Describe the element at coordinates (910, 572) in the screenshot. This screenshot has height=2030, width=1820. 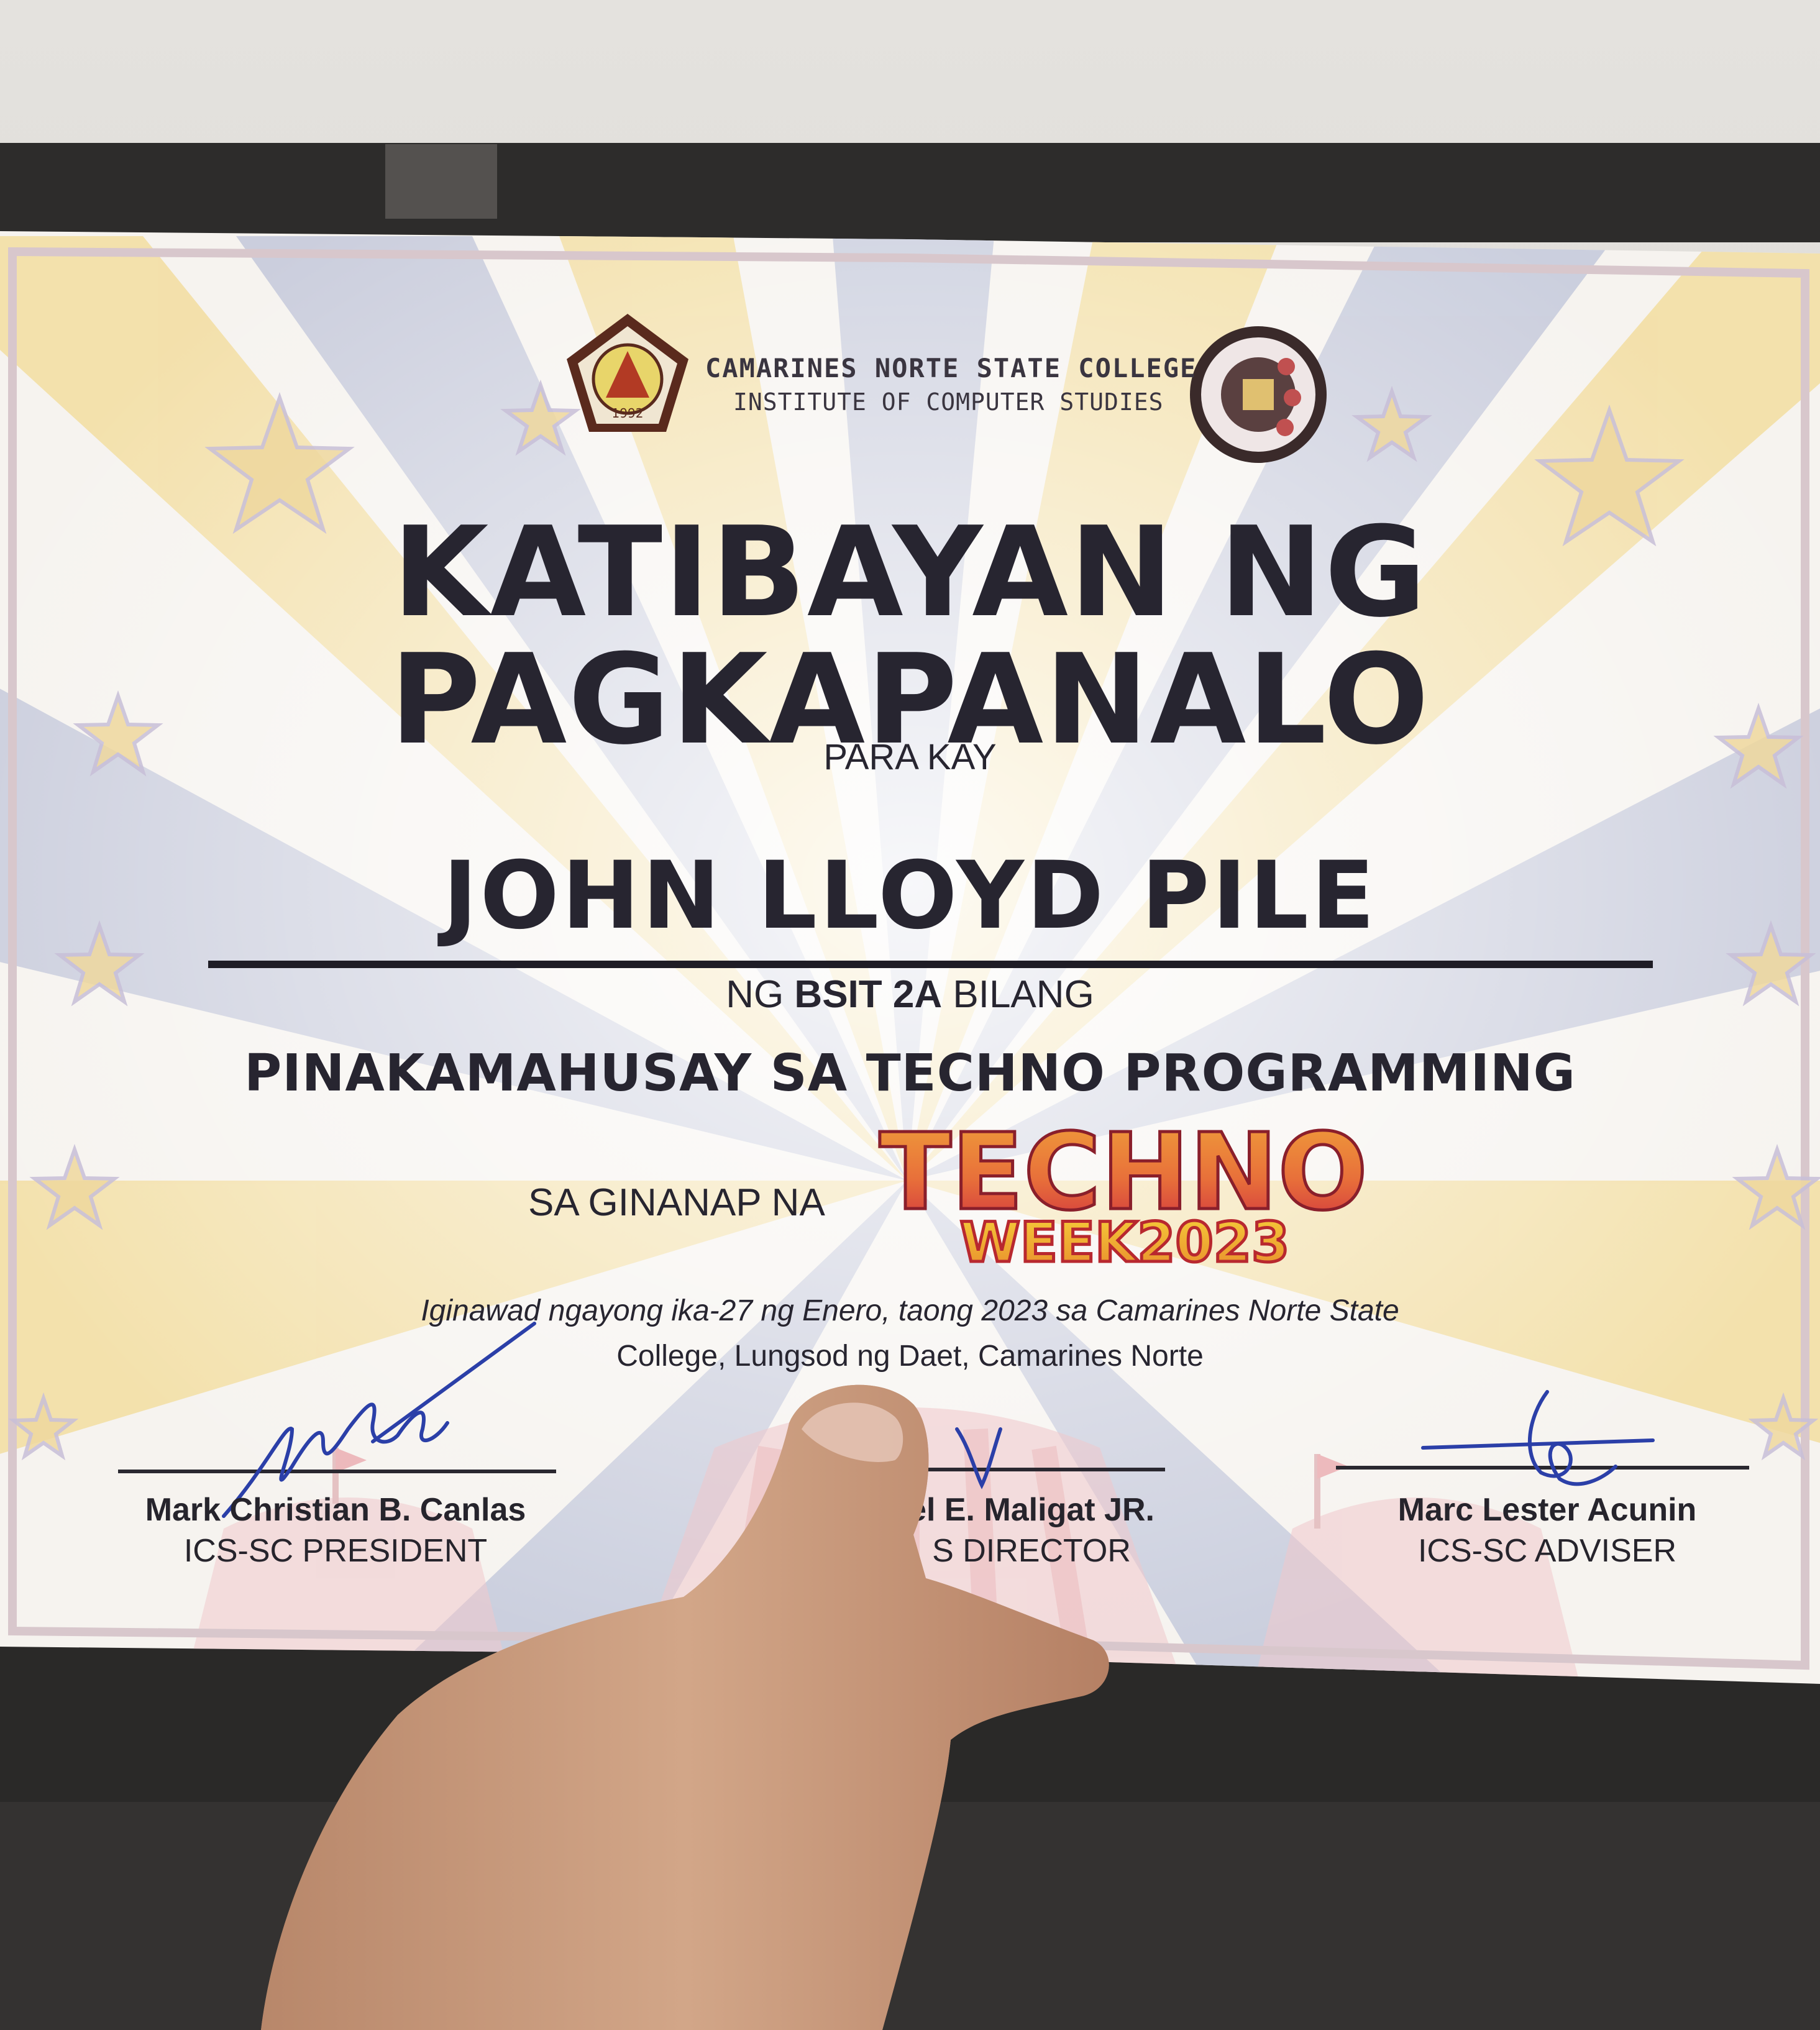
I see `certificate-title-line1: KATIBAYAN NG` at that location.